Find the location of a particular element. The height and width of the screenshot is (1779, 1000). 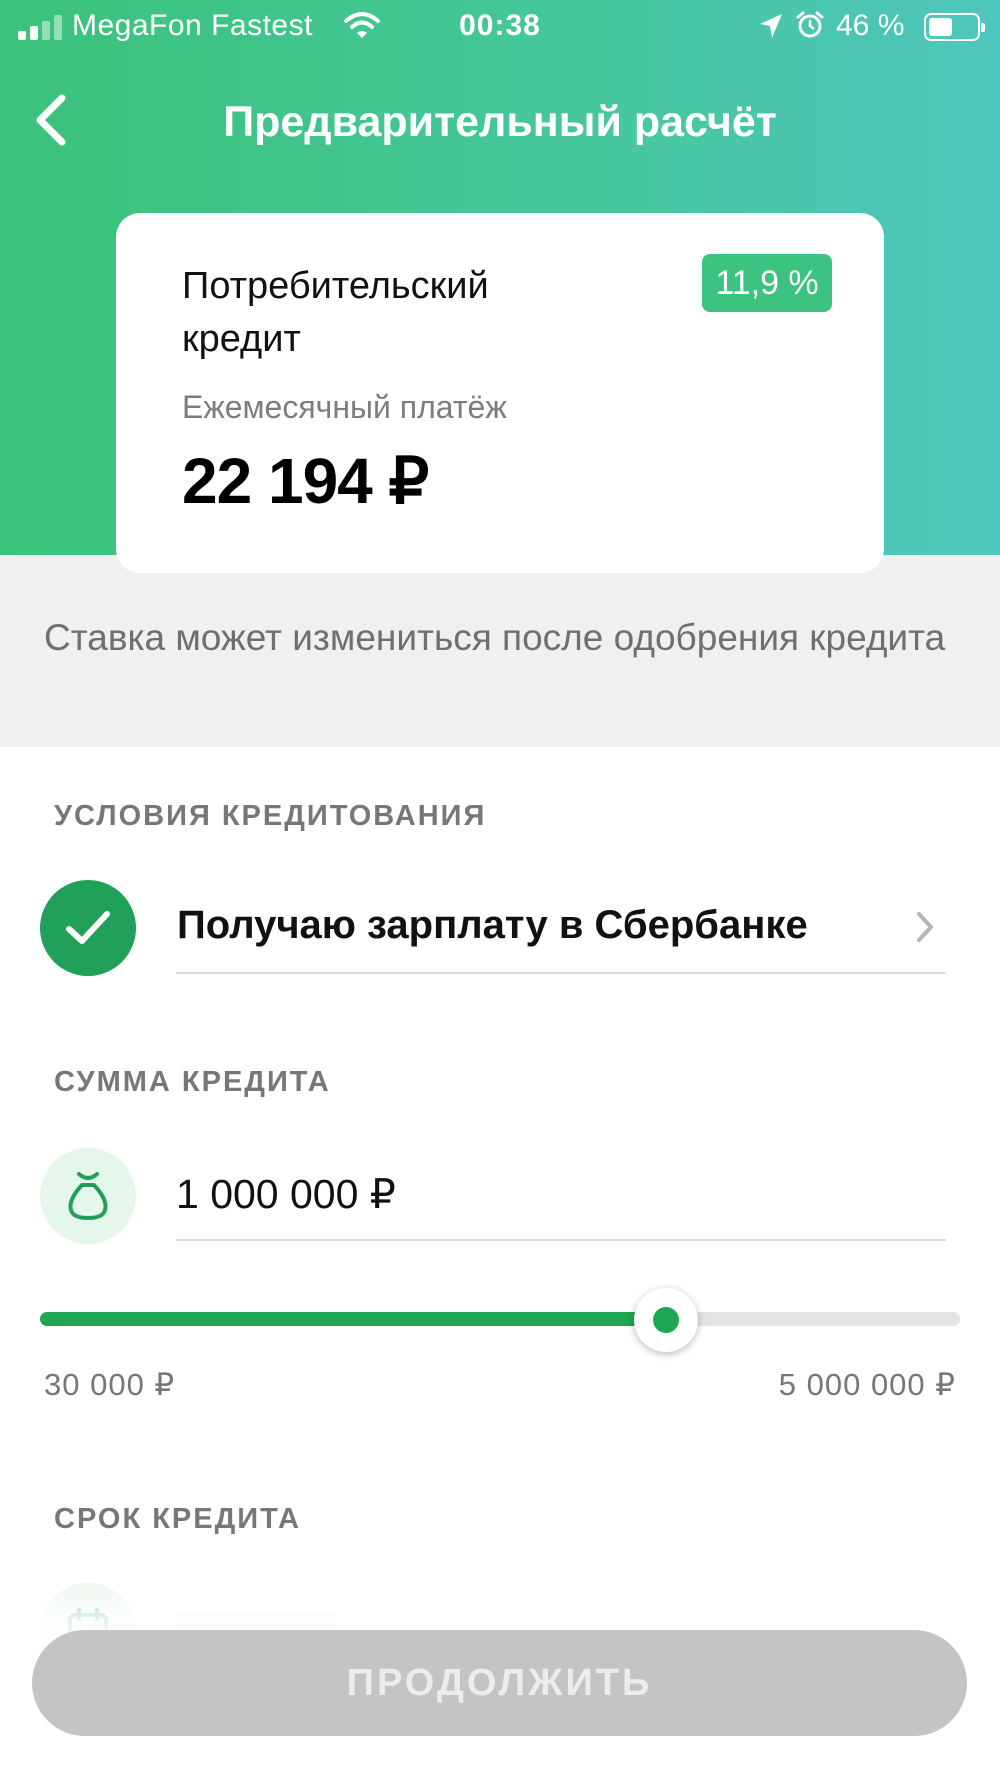

monthly-payment-value: 22 194 ₽ is located at coordinates (305, 481).